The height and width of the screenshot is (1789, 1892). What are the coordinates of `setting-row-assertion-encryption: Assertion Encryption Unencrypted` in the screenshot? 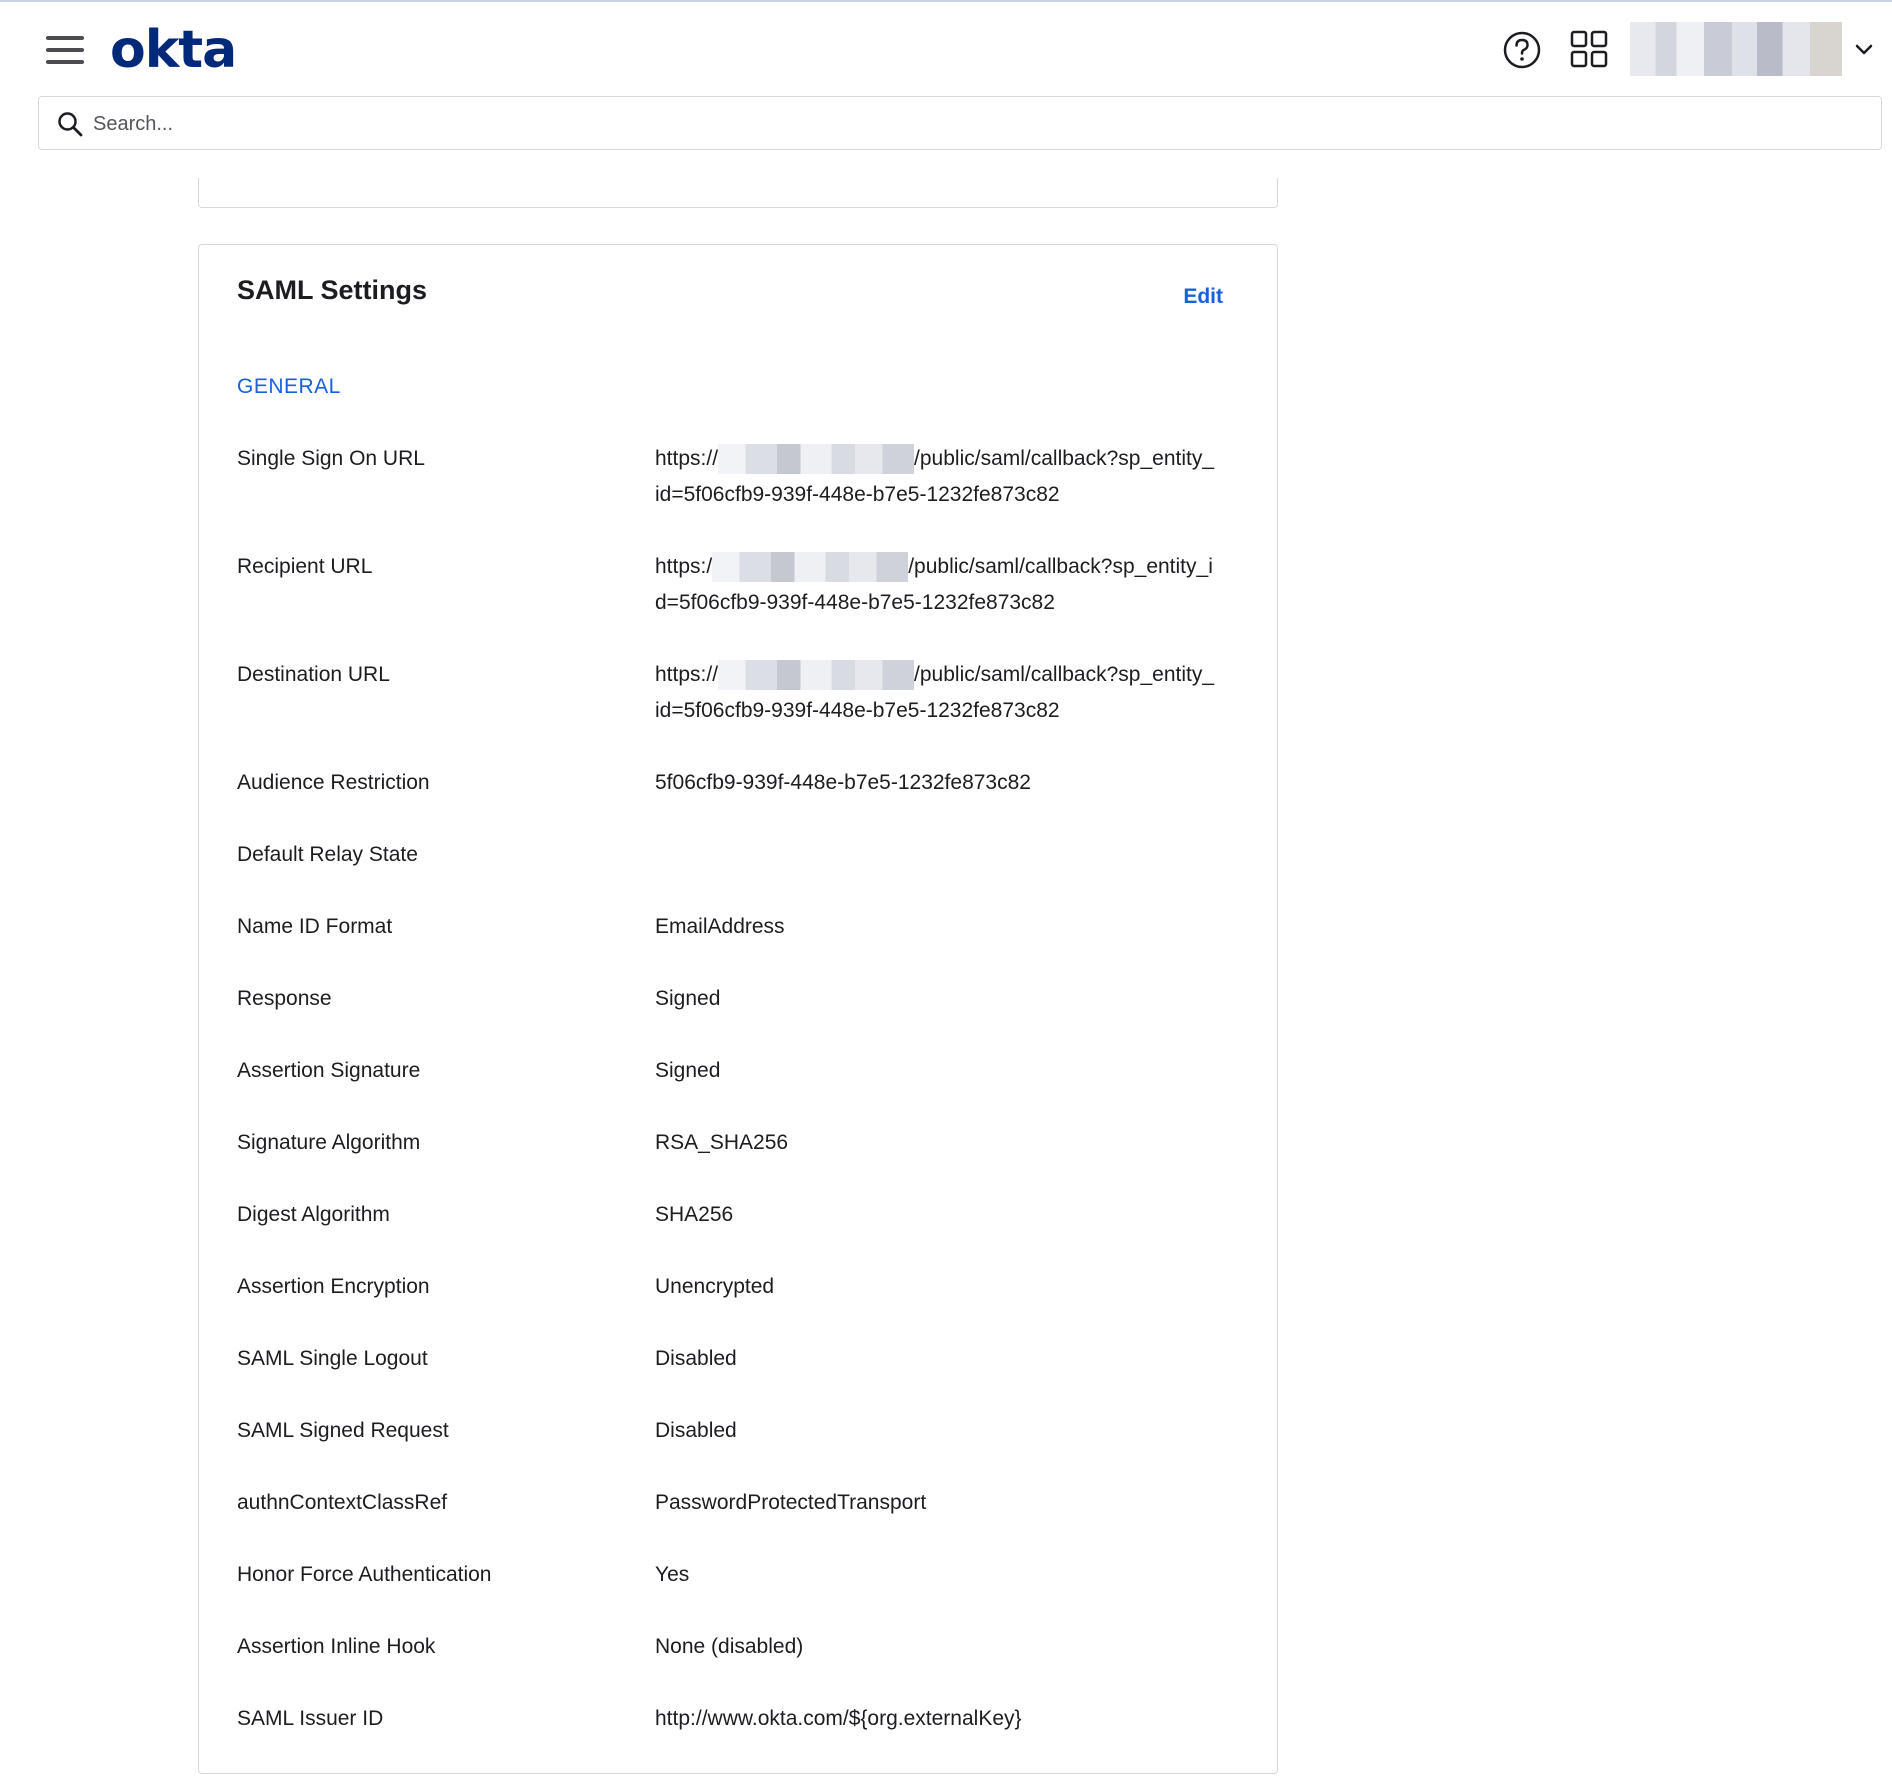 It's located at (737, 1305).